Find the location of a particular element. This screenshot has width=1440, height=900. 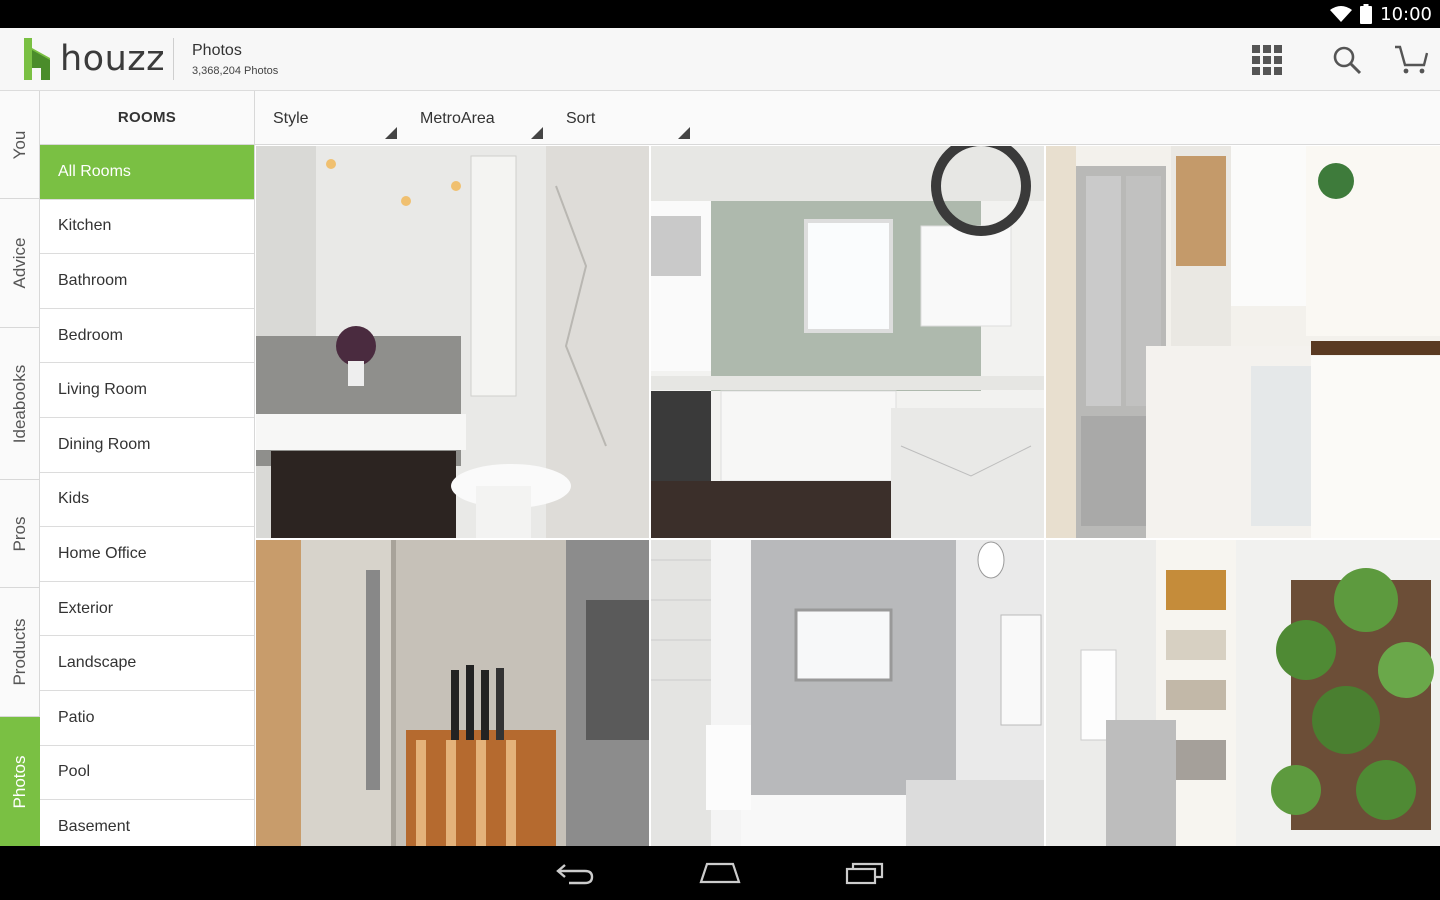

tab-you: You is located at coordinates (20, 145).